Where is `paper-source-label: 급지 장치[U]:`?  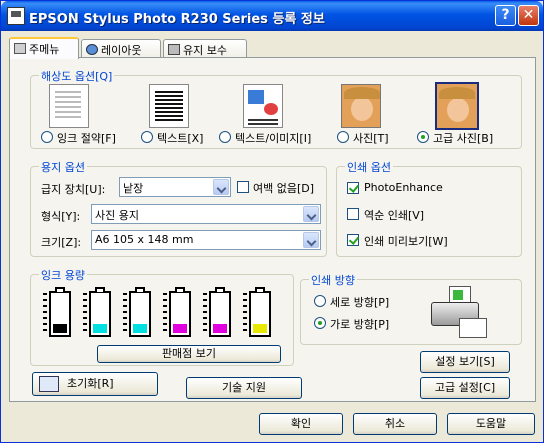
paper-source-label: 급지 장치[U]: is located at coordinates (73, 189).